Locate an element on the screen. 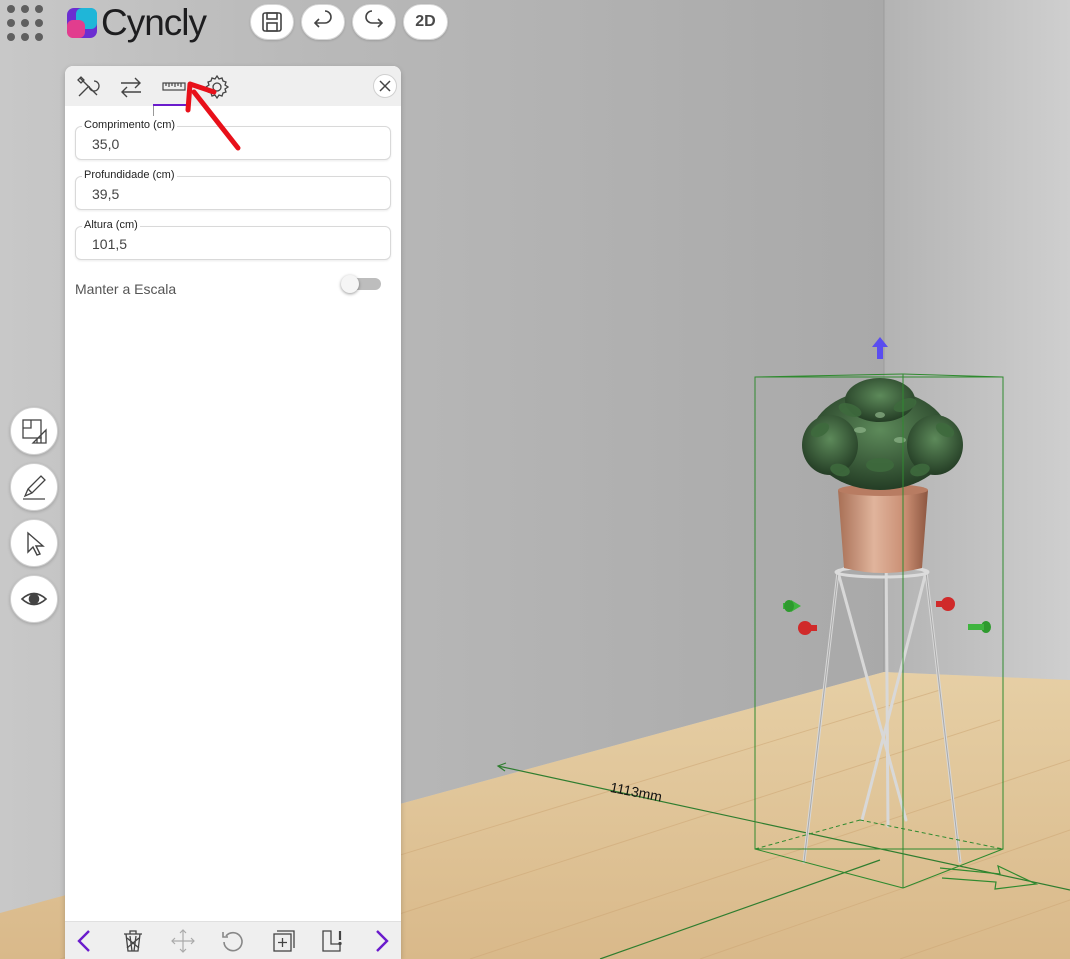  next-button is located at coordinates (381, 941).